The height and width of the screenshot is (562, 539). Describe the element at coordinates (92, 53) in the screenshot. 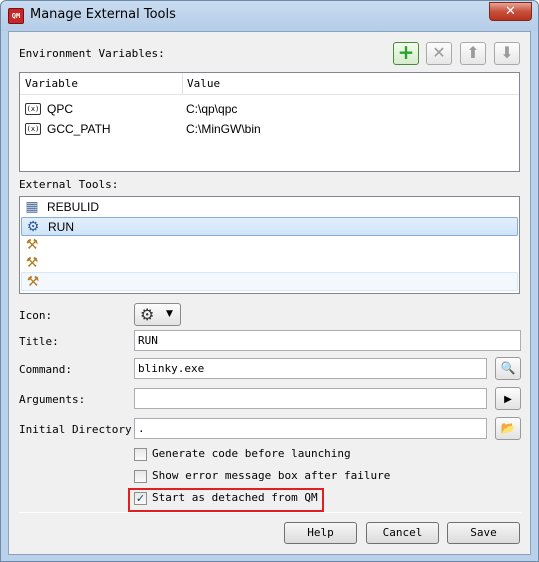

I see `env-section-label: Environment Variables:` at that location.